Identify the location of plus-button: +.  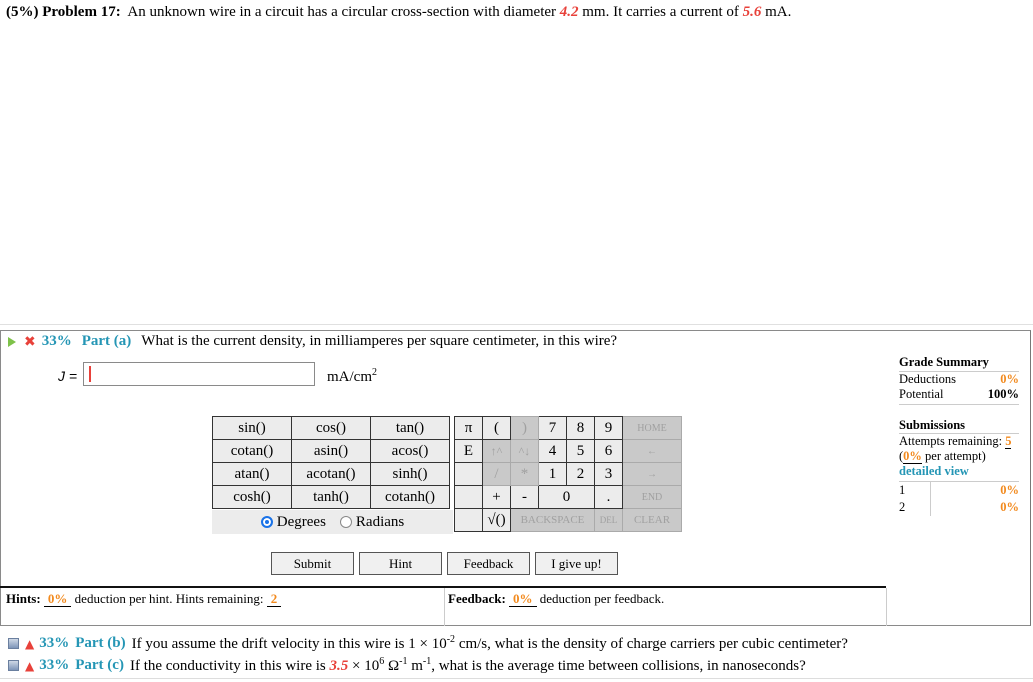
(496, 497).